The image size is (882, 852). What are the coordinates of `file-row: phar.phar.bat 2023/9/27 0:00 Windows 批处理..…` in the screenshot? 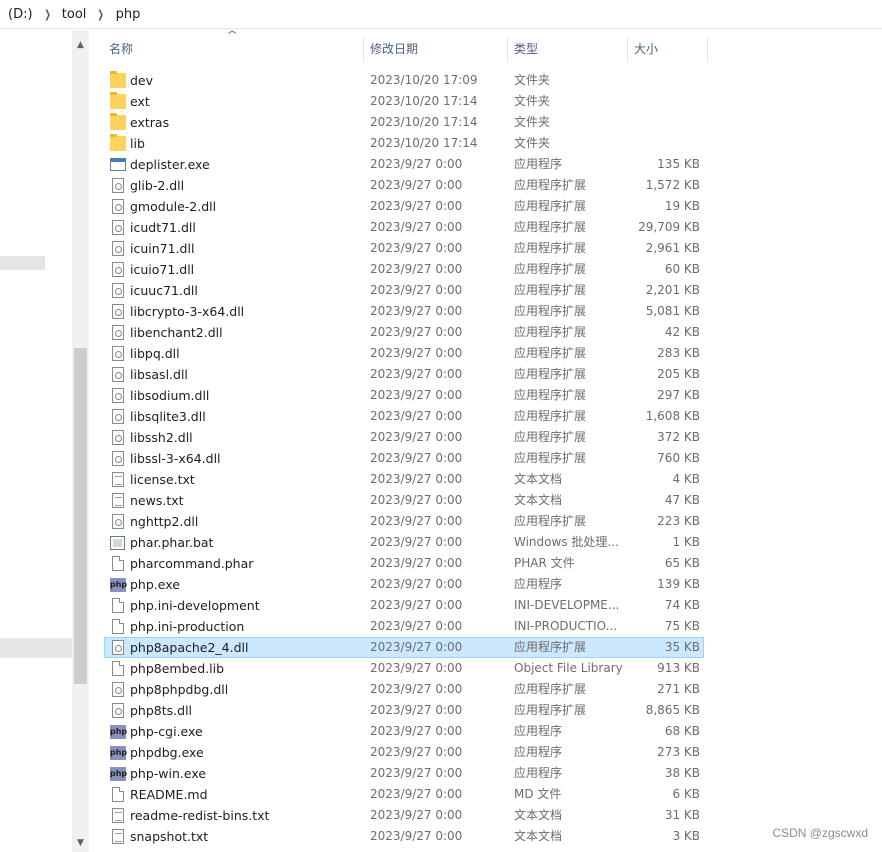 It's located at (493, 542).